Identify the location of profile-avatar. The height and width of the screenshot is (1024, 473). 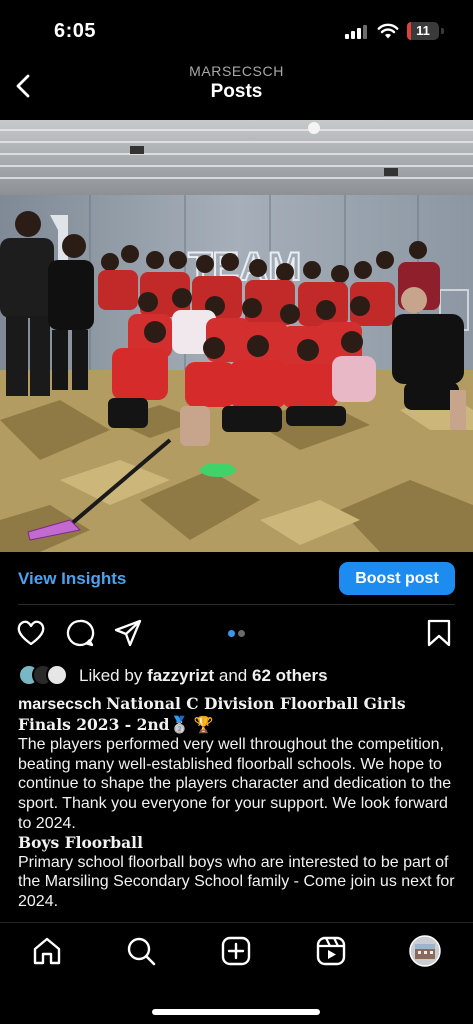
(425, 951).